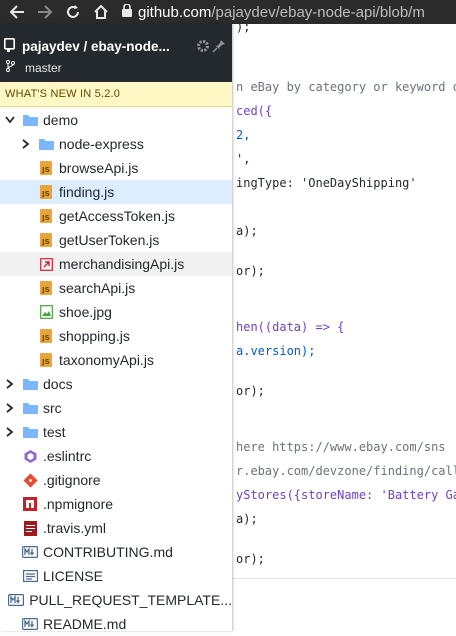  What do you see at coordinates (346, 495) in the screenshot?
I see `code-line: yStores({storeName: 'Battery Ga` at bounding box center [346, 495].